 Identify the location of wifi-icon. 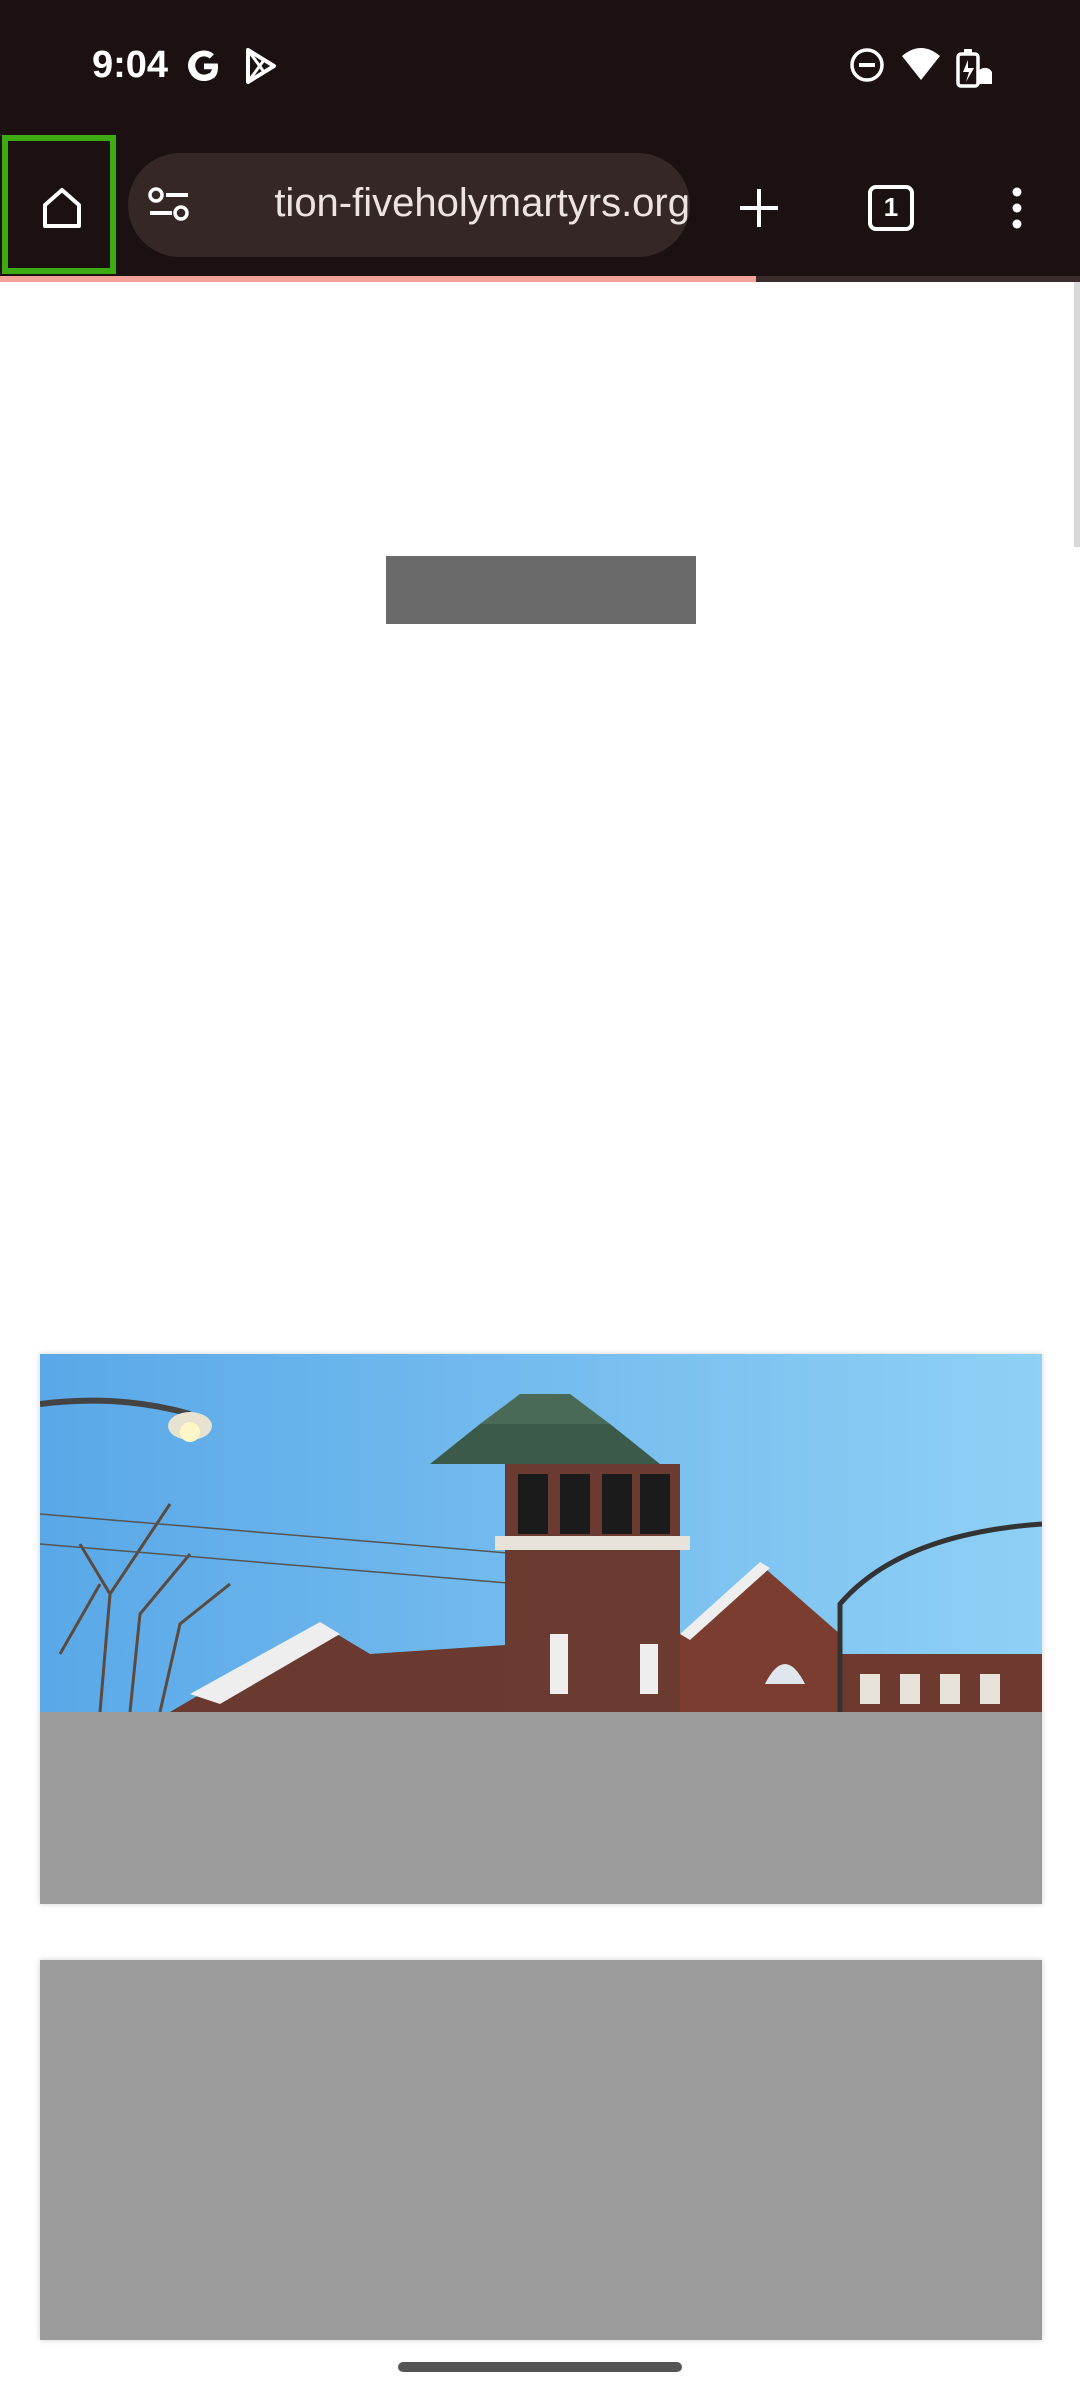
(921, 64).